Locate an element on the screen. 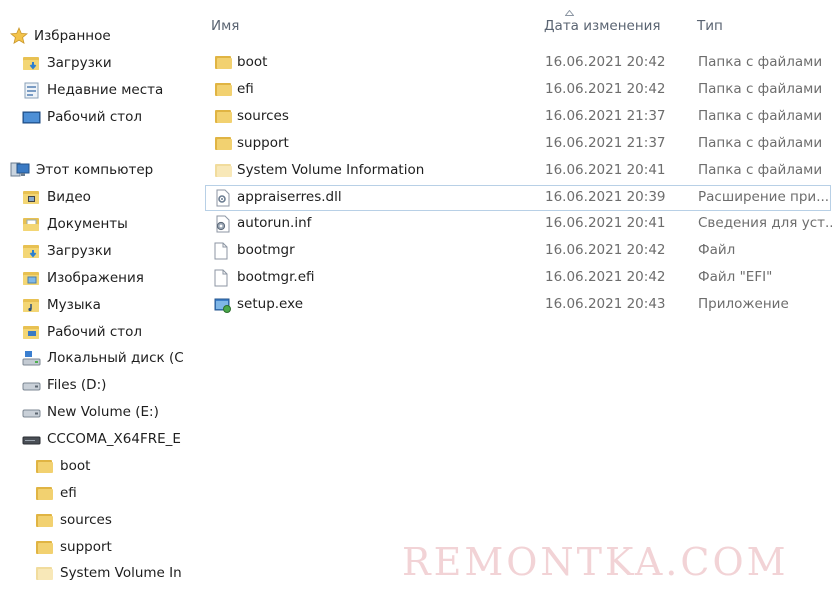  nav-label: efi is located at coordinates (68, 493).